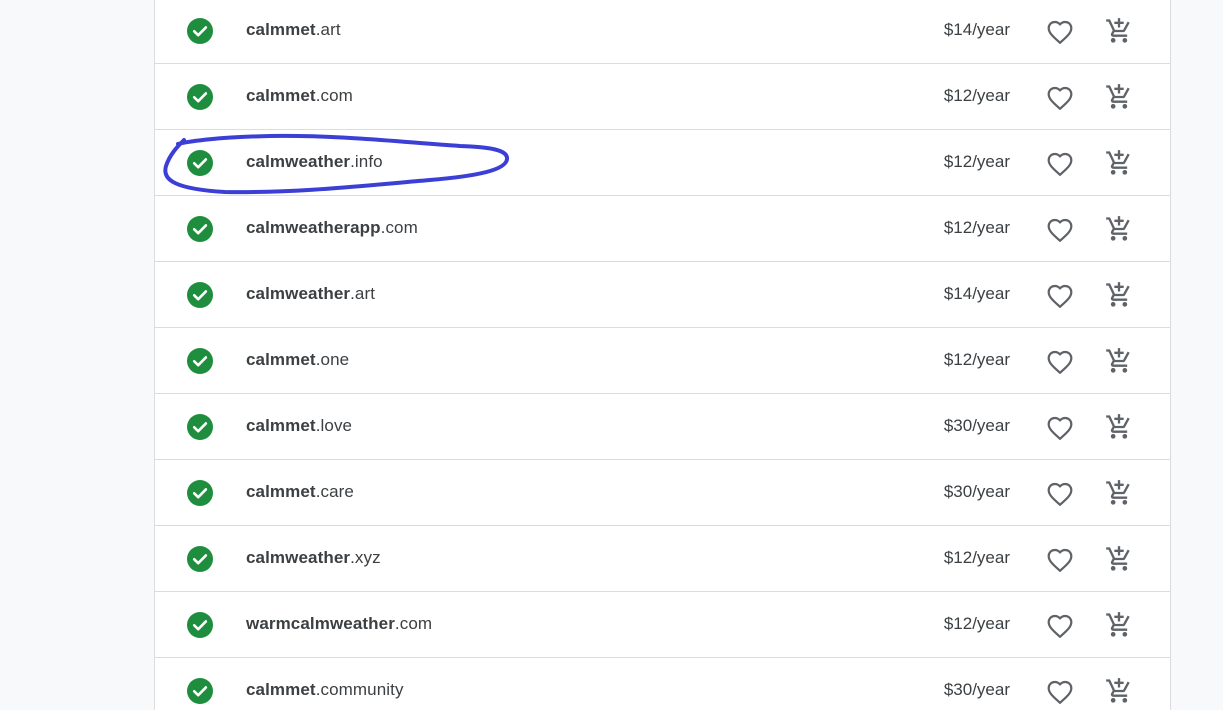 This screenshot has width=1223, height=710. What do you see at coordinates (366, 161) in the screenshot?
I see `domain-tld: .info` at bounding box center [366, 161].